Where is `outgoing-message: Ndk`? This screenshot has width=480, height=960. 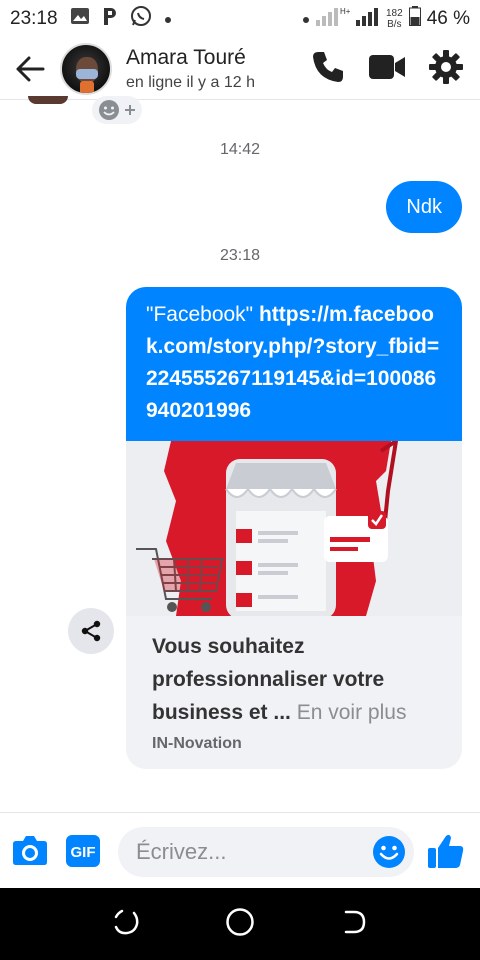 outgoing-message: Ndk is located at coordinates (424, 207).